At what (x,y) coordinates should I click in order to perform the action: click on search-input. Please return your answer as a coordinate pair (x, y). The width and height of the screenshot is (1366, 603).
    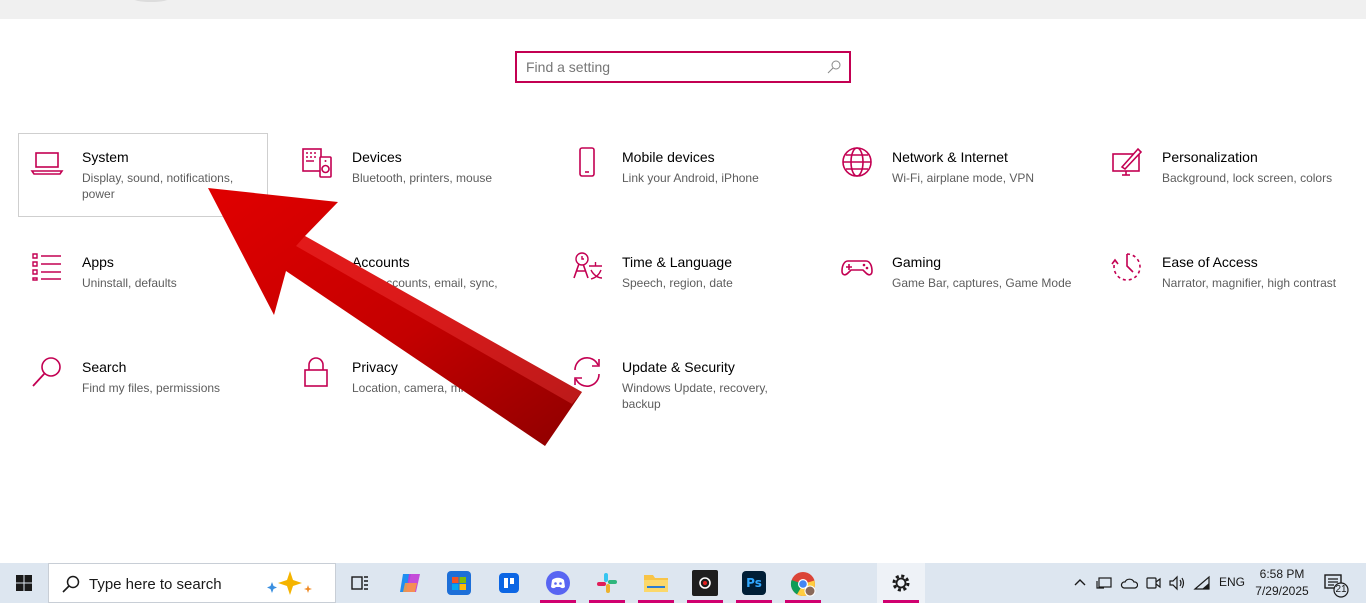
    Looking at the image, I should click on (671, 67).